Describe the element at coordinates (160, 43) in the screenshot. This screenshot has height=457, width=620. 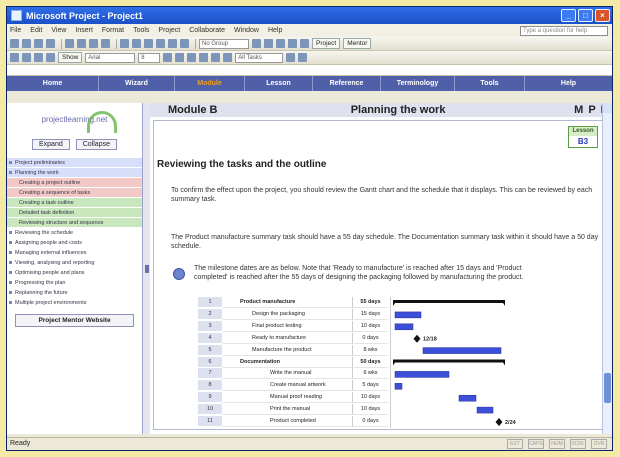
I see `task-info-icon` at that location.